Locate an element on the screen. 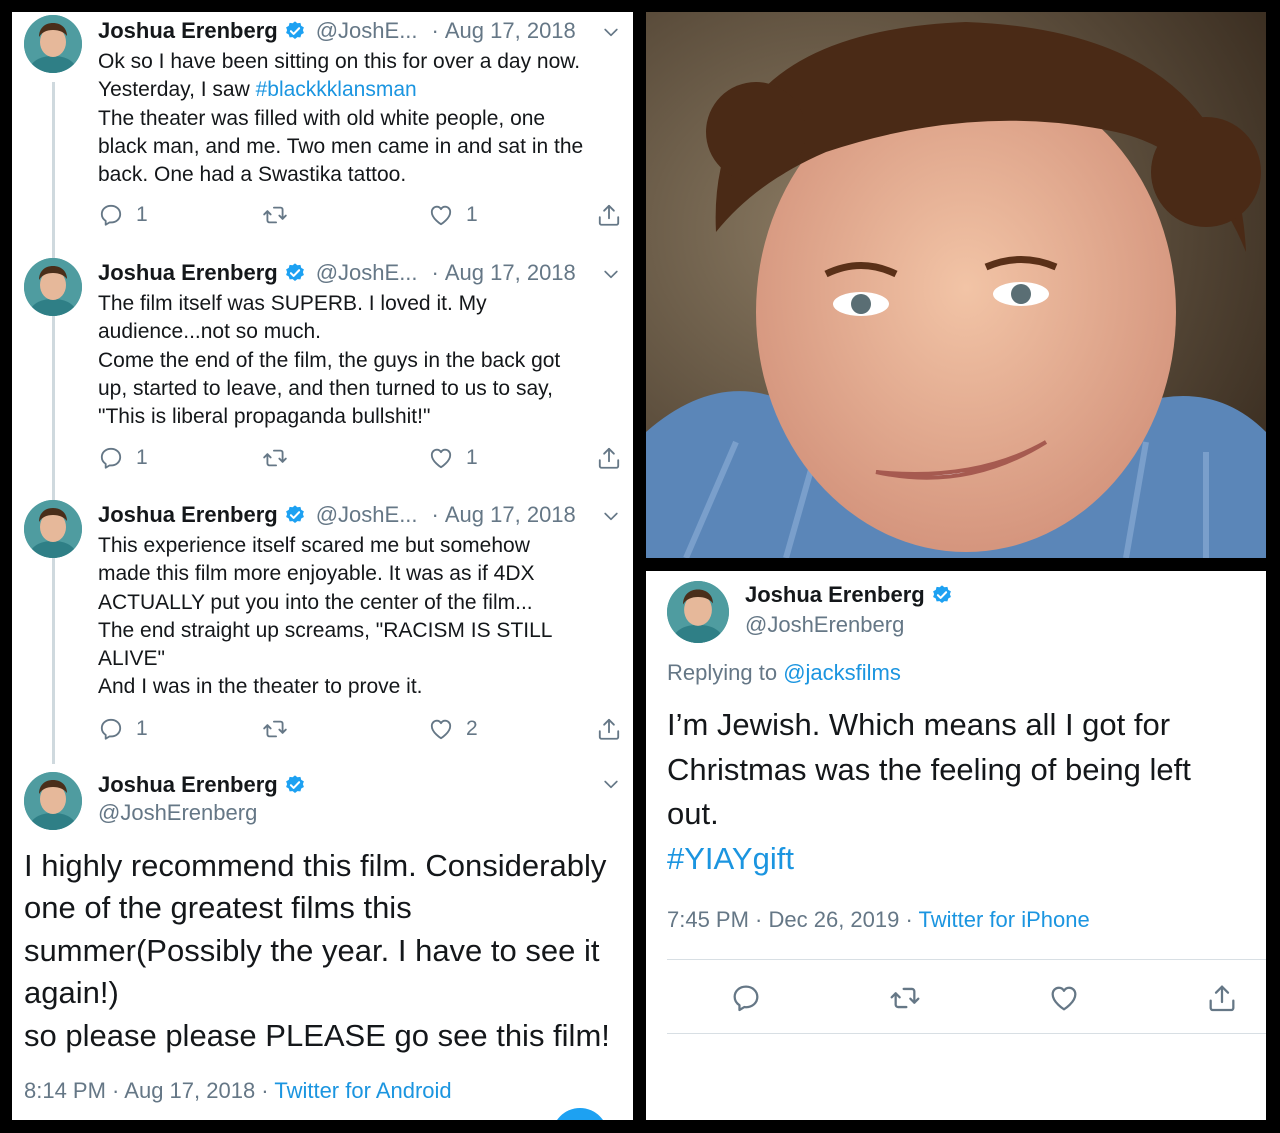 This screenshot has height=1133, width=1280. author-name-row: Joshua Erenberg is located at coordinates (849, 595).